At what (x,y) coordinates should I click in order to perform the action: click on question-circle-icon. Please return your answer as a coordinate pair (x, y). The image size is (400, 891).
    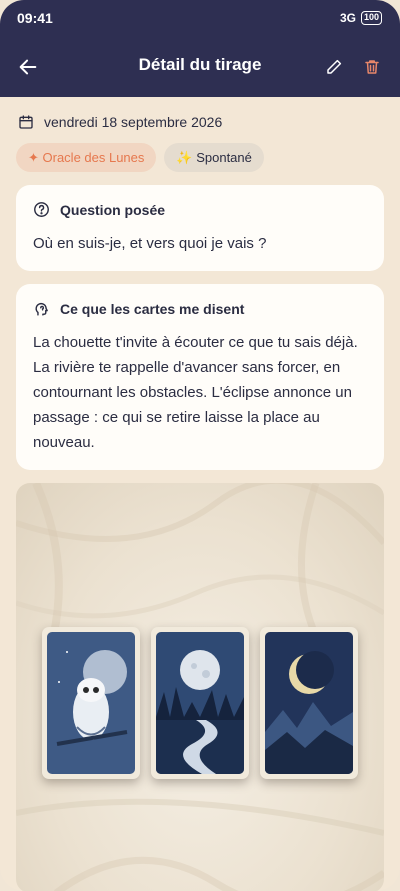
    Looking at the image, I should click on (41, 209).